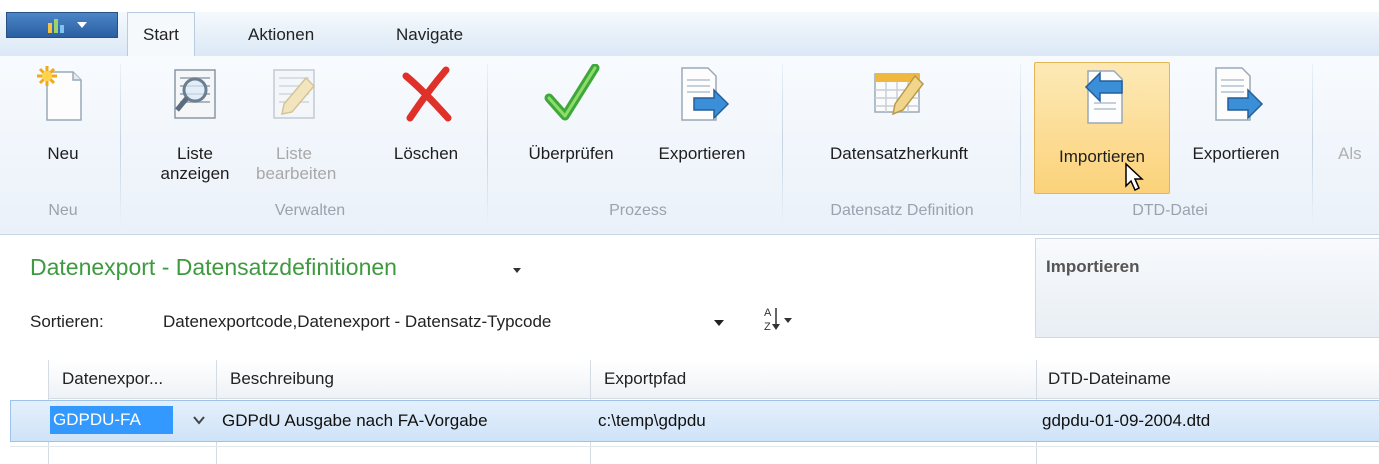 This screenshot has width=1379, height=464. What do you see at coordinates (1102, 156) in the screenshot?
I see `dtd-import-label: Importieren` at bounding box center [1102, 156].